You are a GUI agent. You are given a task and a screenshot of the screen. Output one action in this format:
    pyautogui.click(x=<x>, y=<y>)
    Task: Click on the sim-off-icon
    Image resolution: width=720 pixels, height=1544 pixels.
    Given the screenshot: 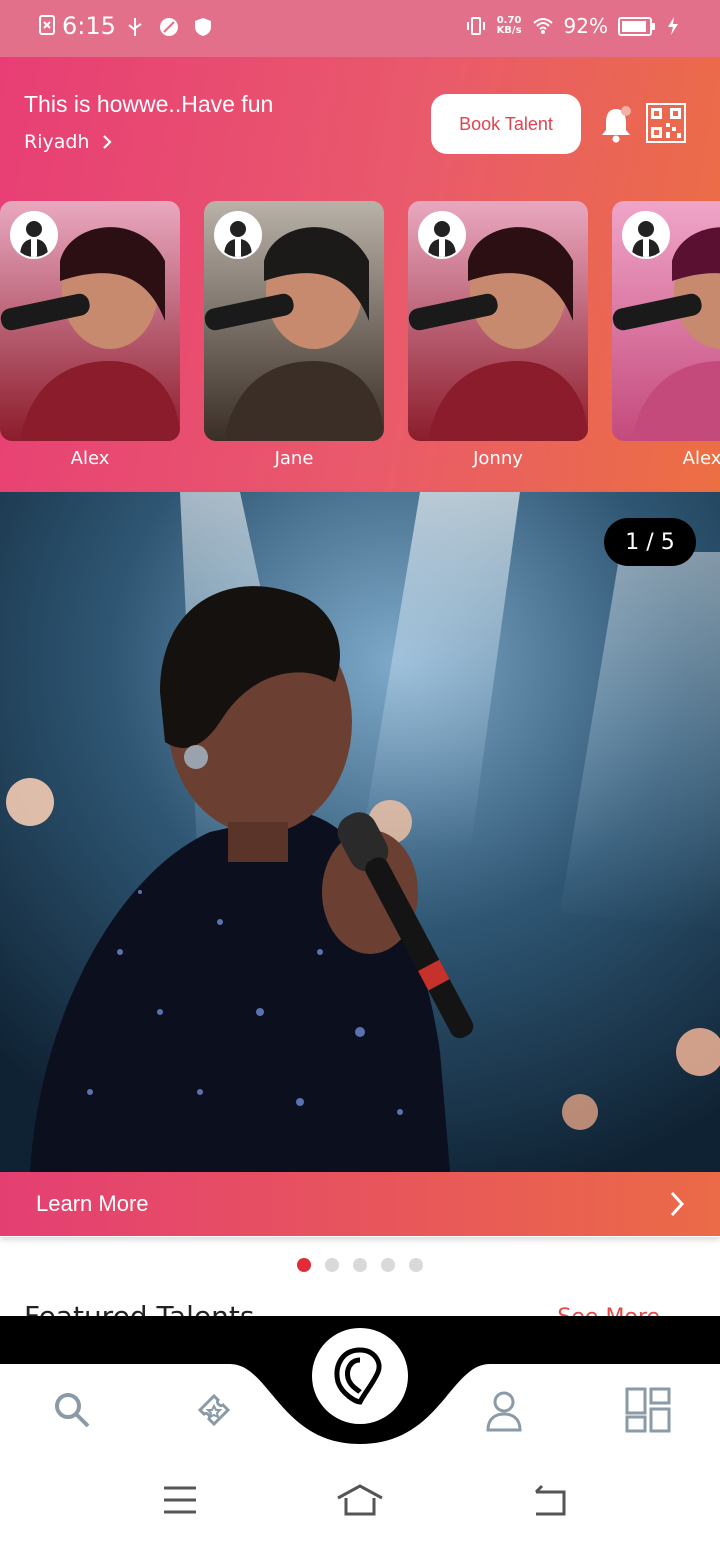 What is the action you would take?
    pyautogui.click(x=47, y=25)
    